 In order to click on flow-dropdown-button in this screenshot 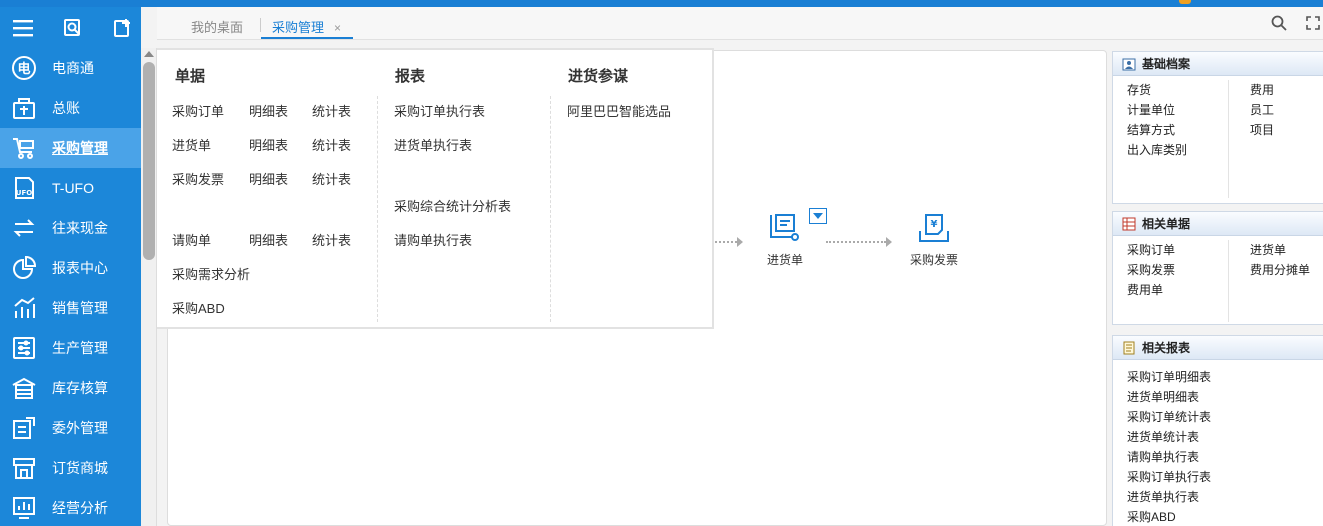, I will do `click(818, 216)`.